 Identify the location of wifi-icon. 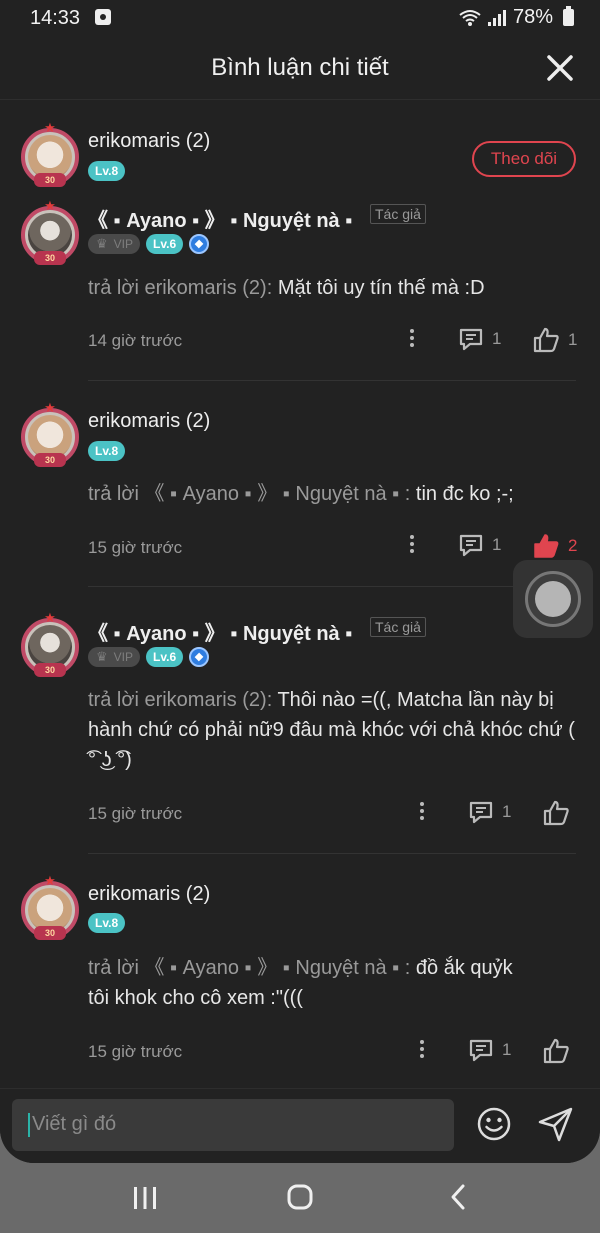
(470, 17).